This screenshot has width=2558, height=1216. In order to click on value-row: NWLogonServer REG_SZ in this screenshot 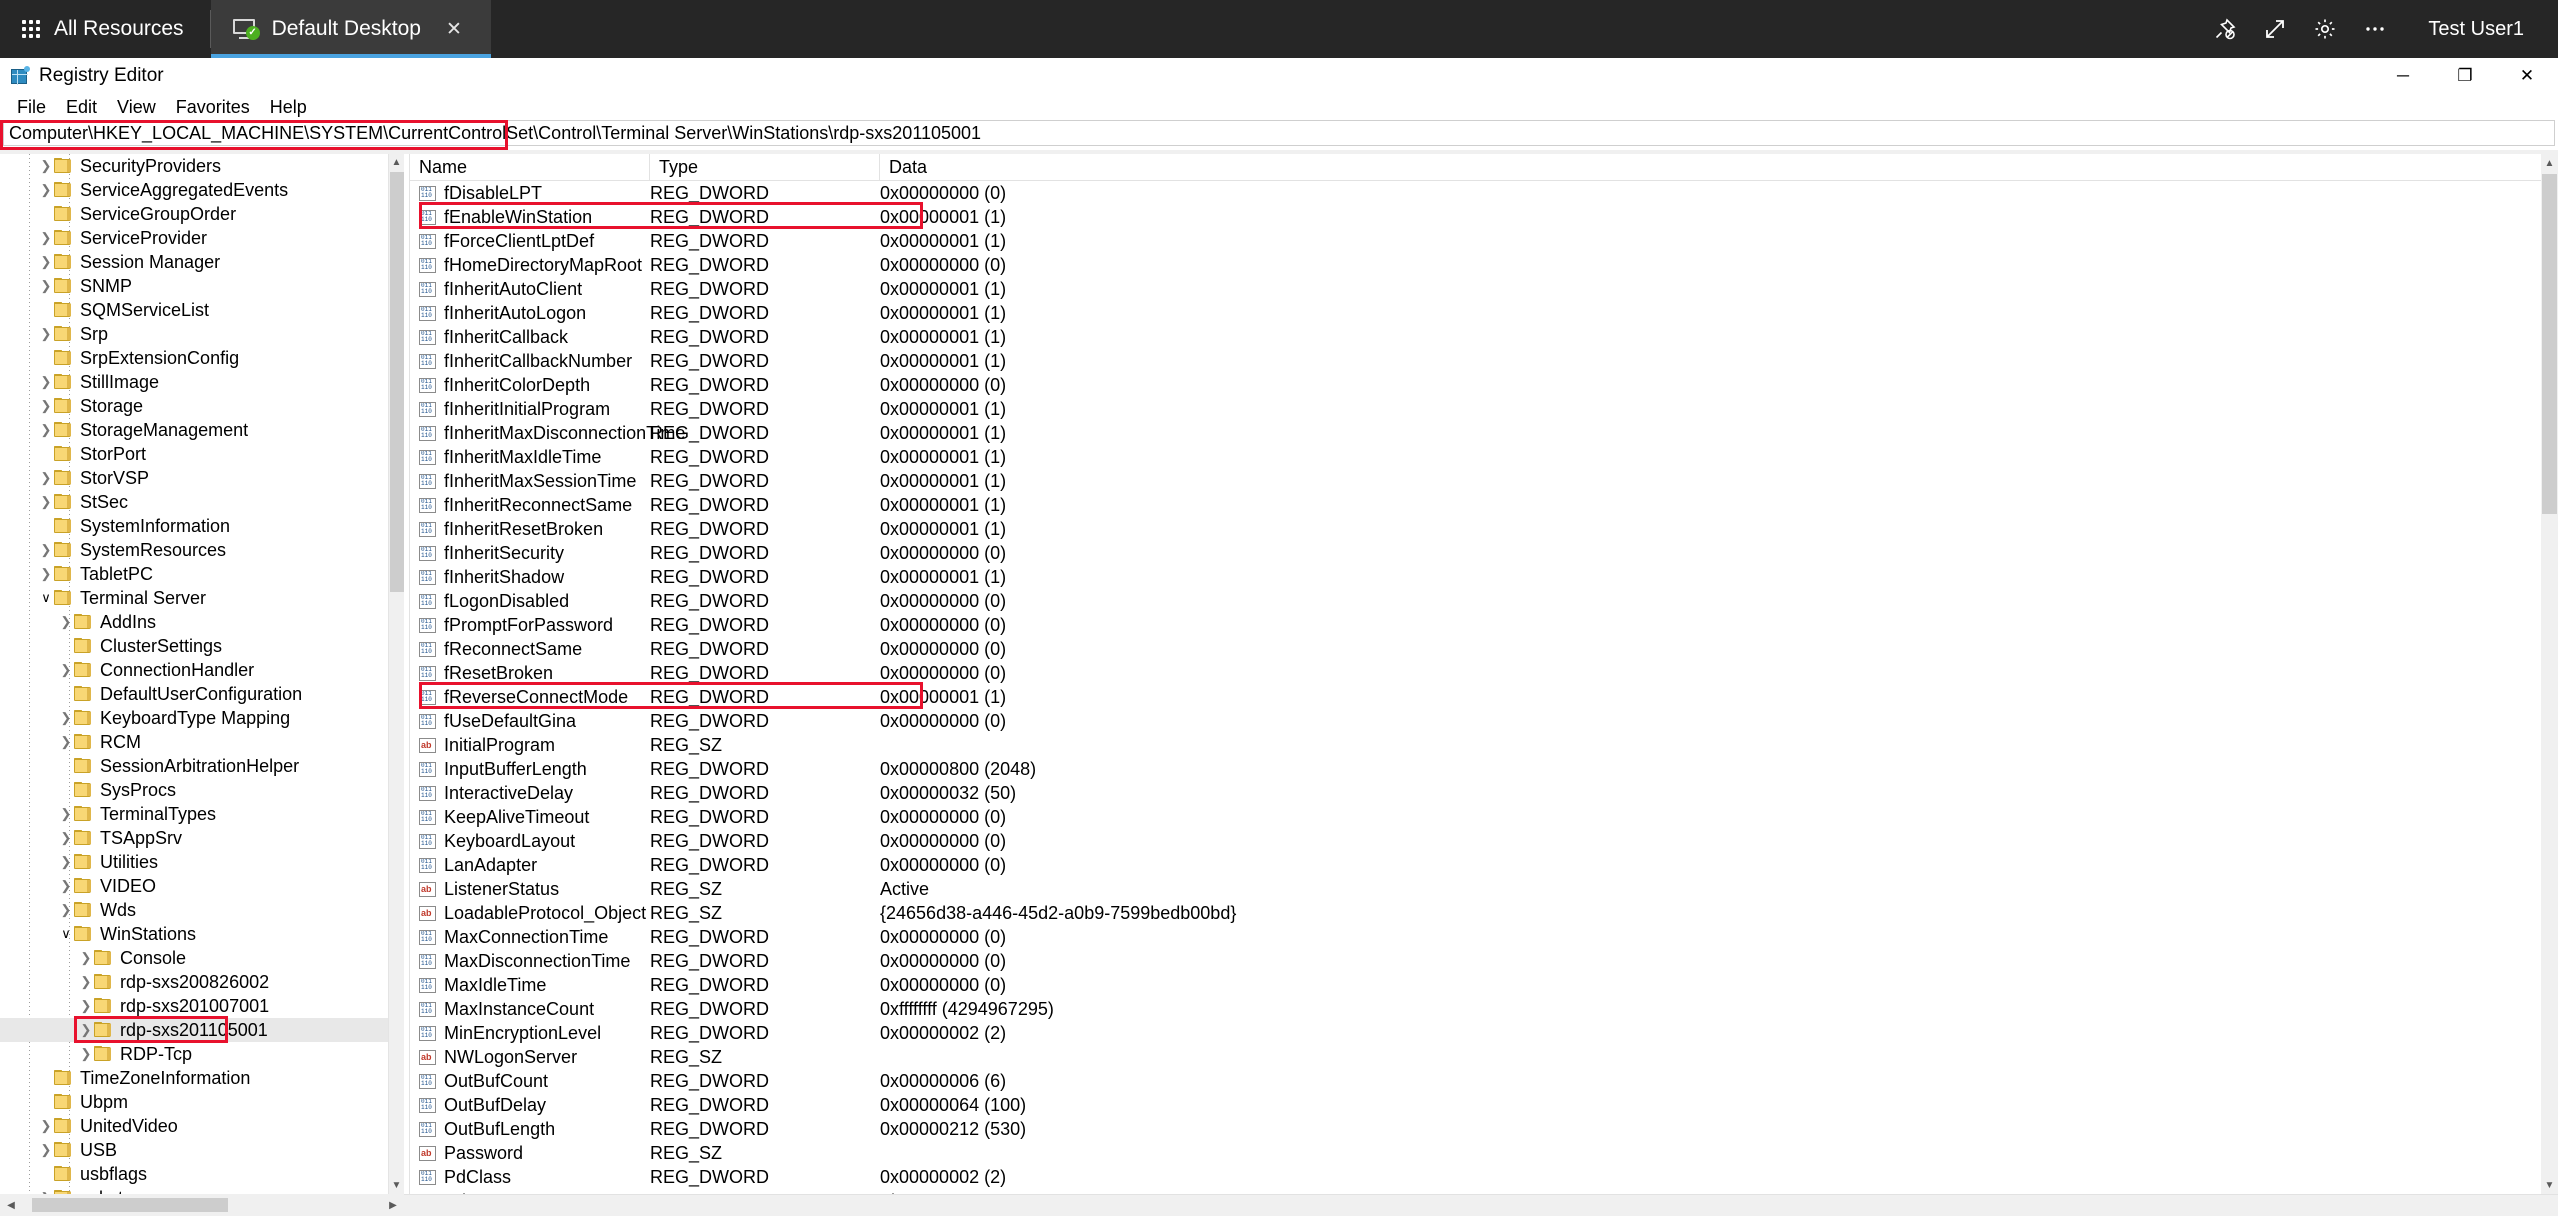, I will do `click(1475, 1057)`.